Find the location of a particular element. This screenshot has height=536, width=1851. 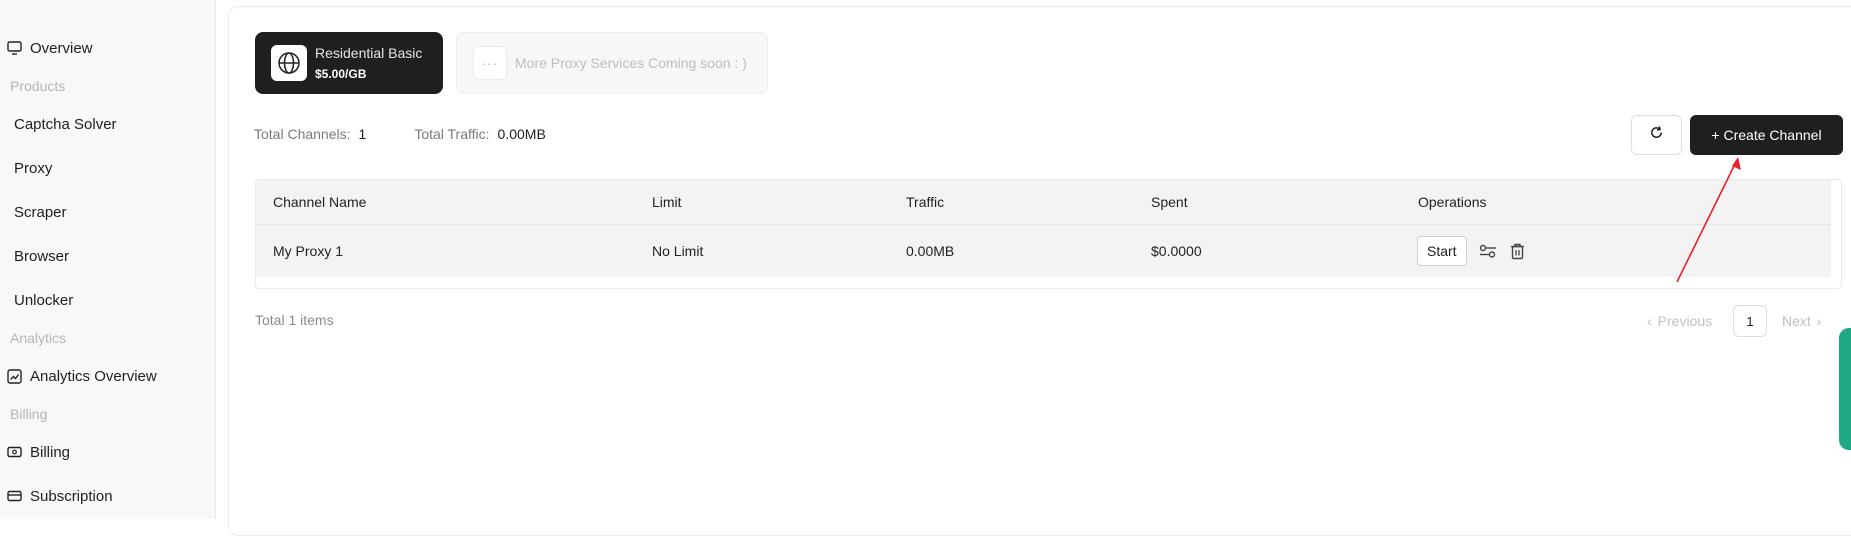

spent-cell: $0.0000 is located at coordinates (1176, 251).